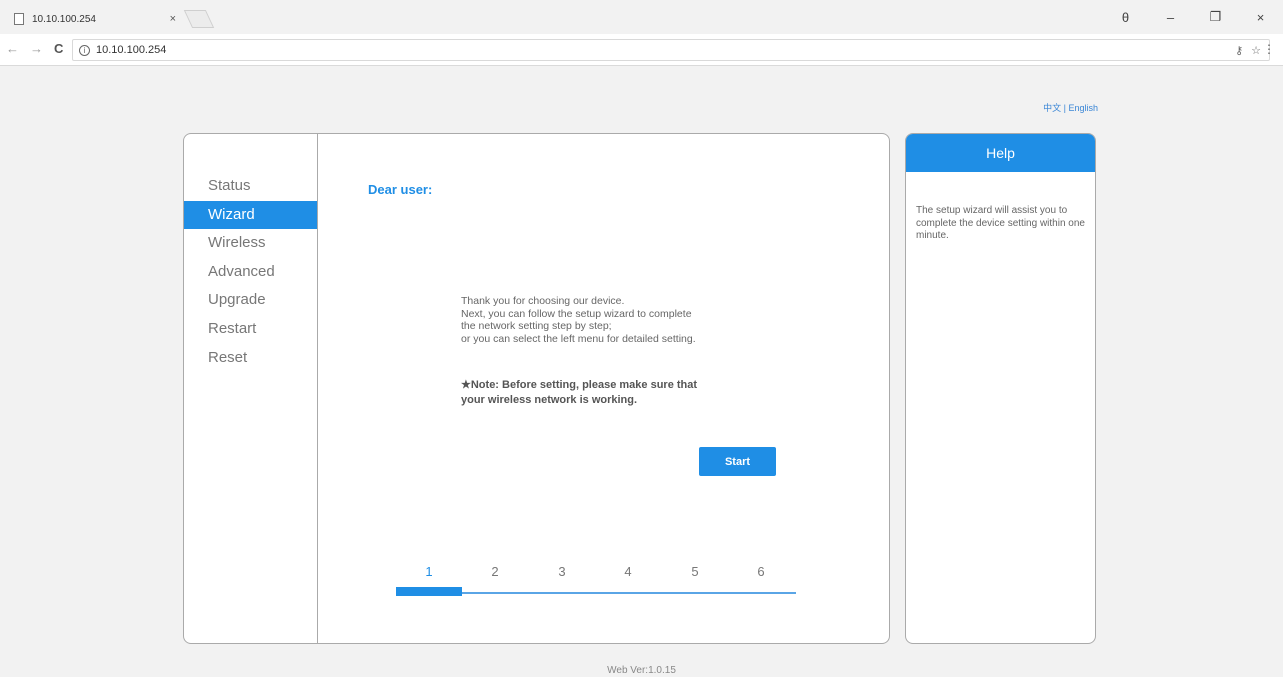  What do you see at coordinates (761, 571) in the screenshot?
I see `step-number: 6` at bounding box center [761, 571].